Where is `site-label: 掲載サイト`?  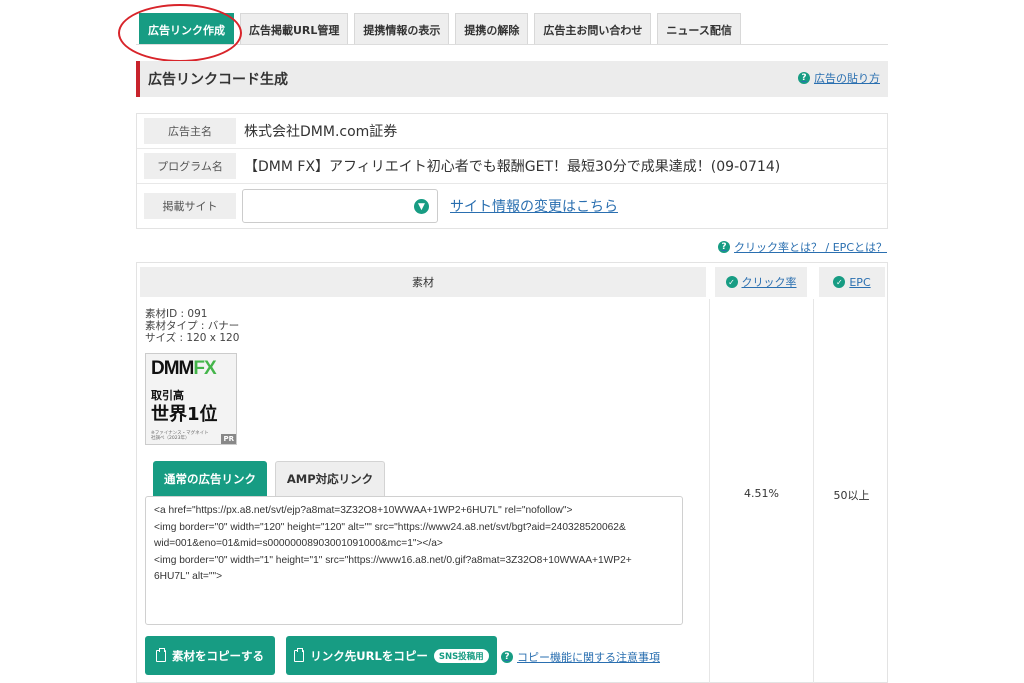
site-label: 掲載サイト is located at coordinates (190, 206).